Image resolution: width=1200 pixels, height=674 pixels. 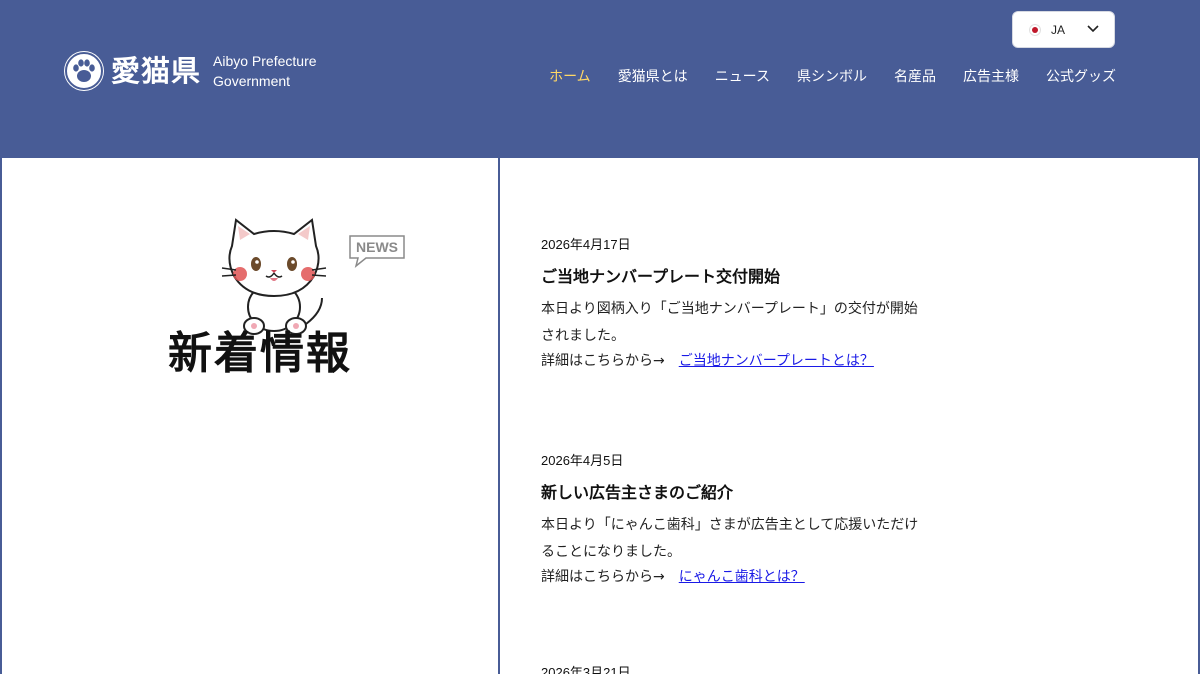 What do you see at coordinates (776, 361) in the screenshot?
I see `news-link: ご当地ナンバープレートとは？` at bounding box center [776, 361].